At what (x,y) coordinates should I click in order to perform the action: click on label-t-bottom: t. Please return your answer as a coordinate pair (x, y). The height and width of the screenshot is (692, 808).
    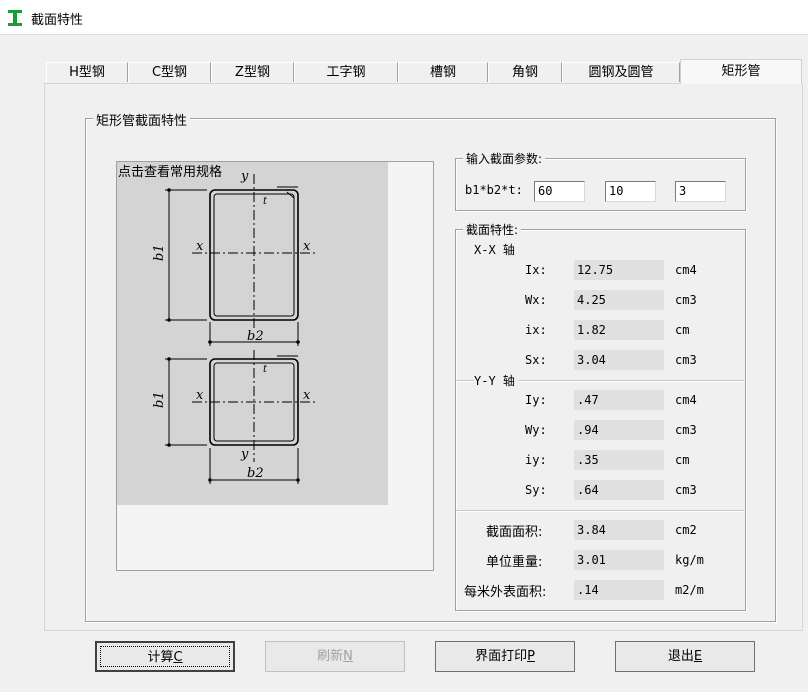
    Looking at the image, I should click on (265, 369).